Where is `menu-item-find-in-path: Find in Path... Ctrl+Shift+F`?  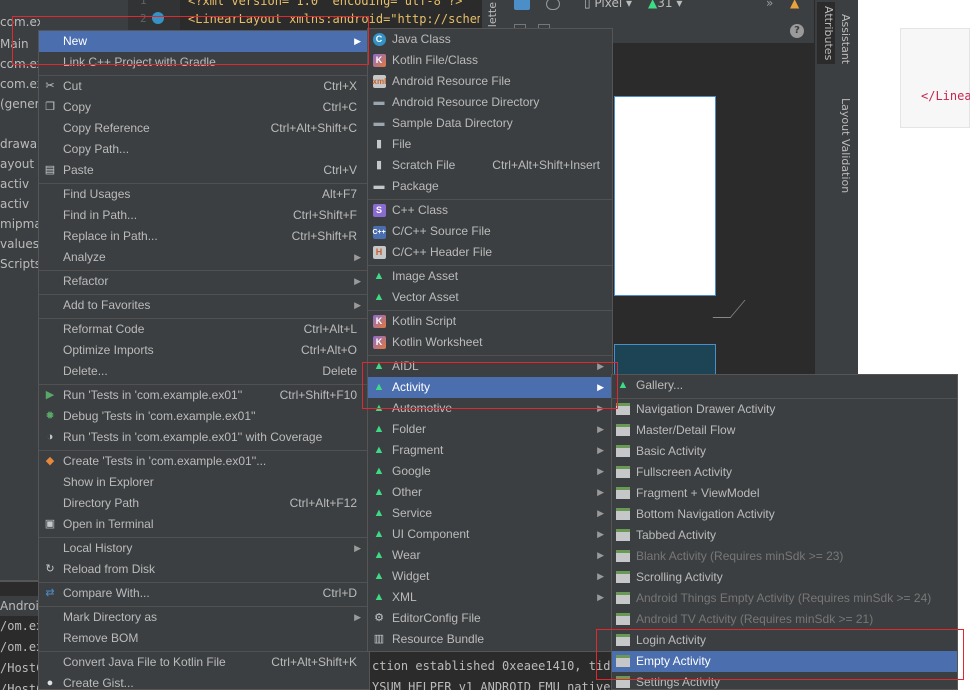
menu-item-find-in-path: Find in Path... Ctrl+Shift+F is located at coordinates (204, 215).